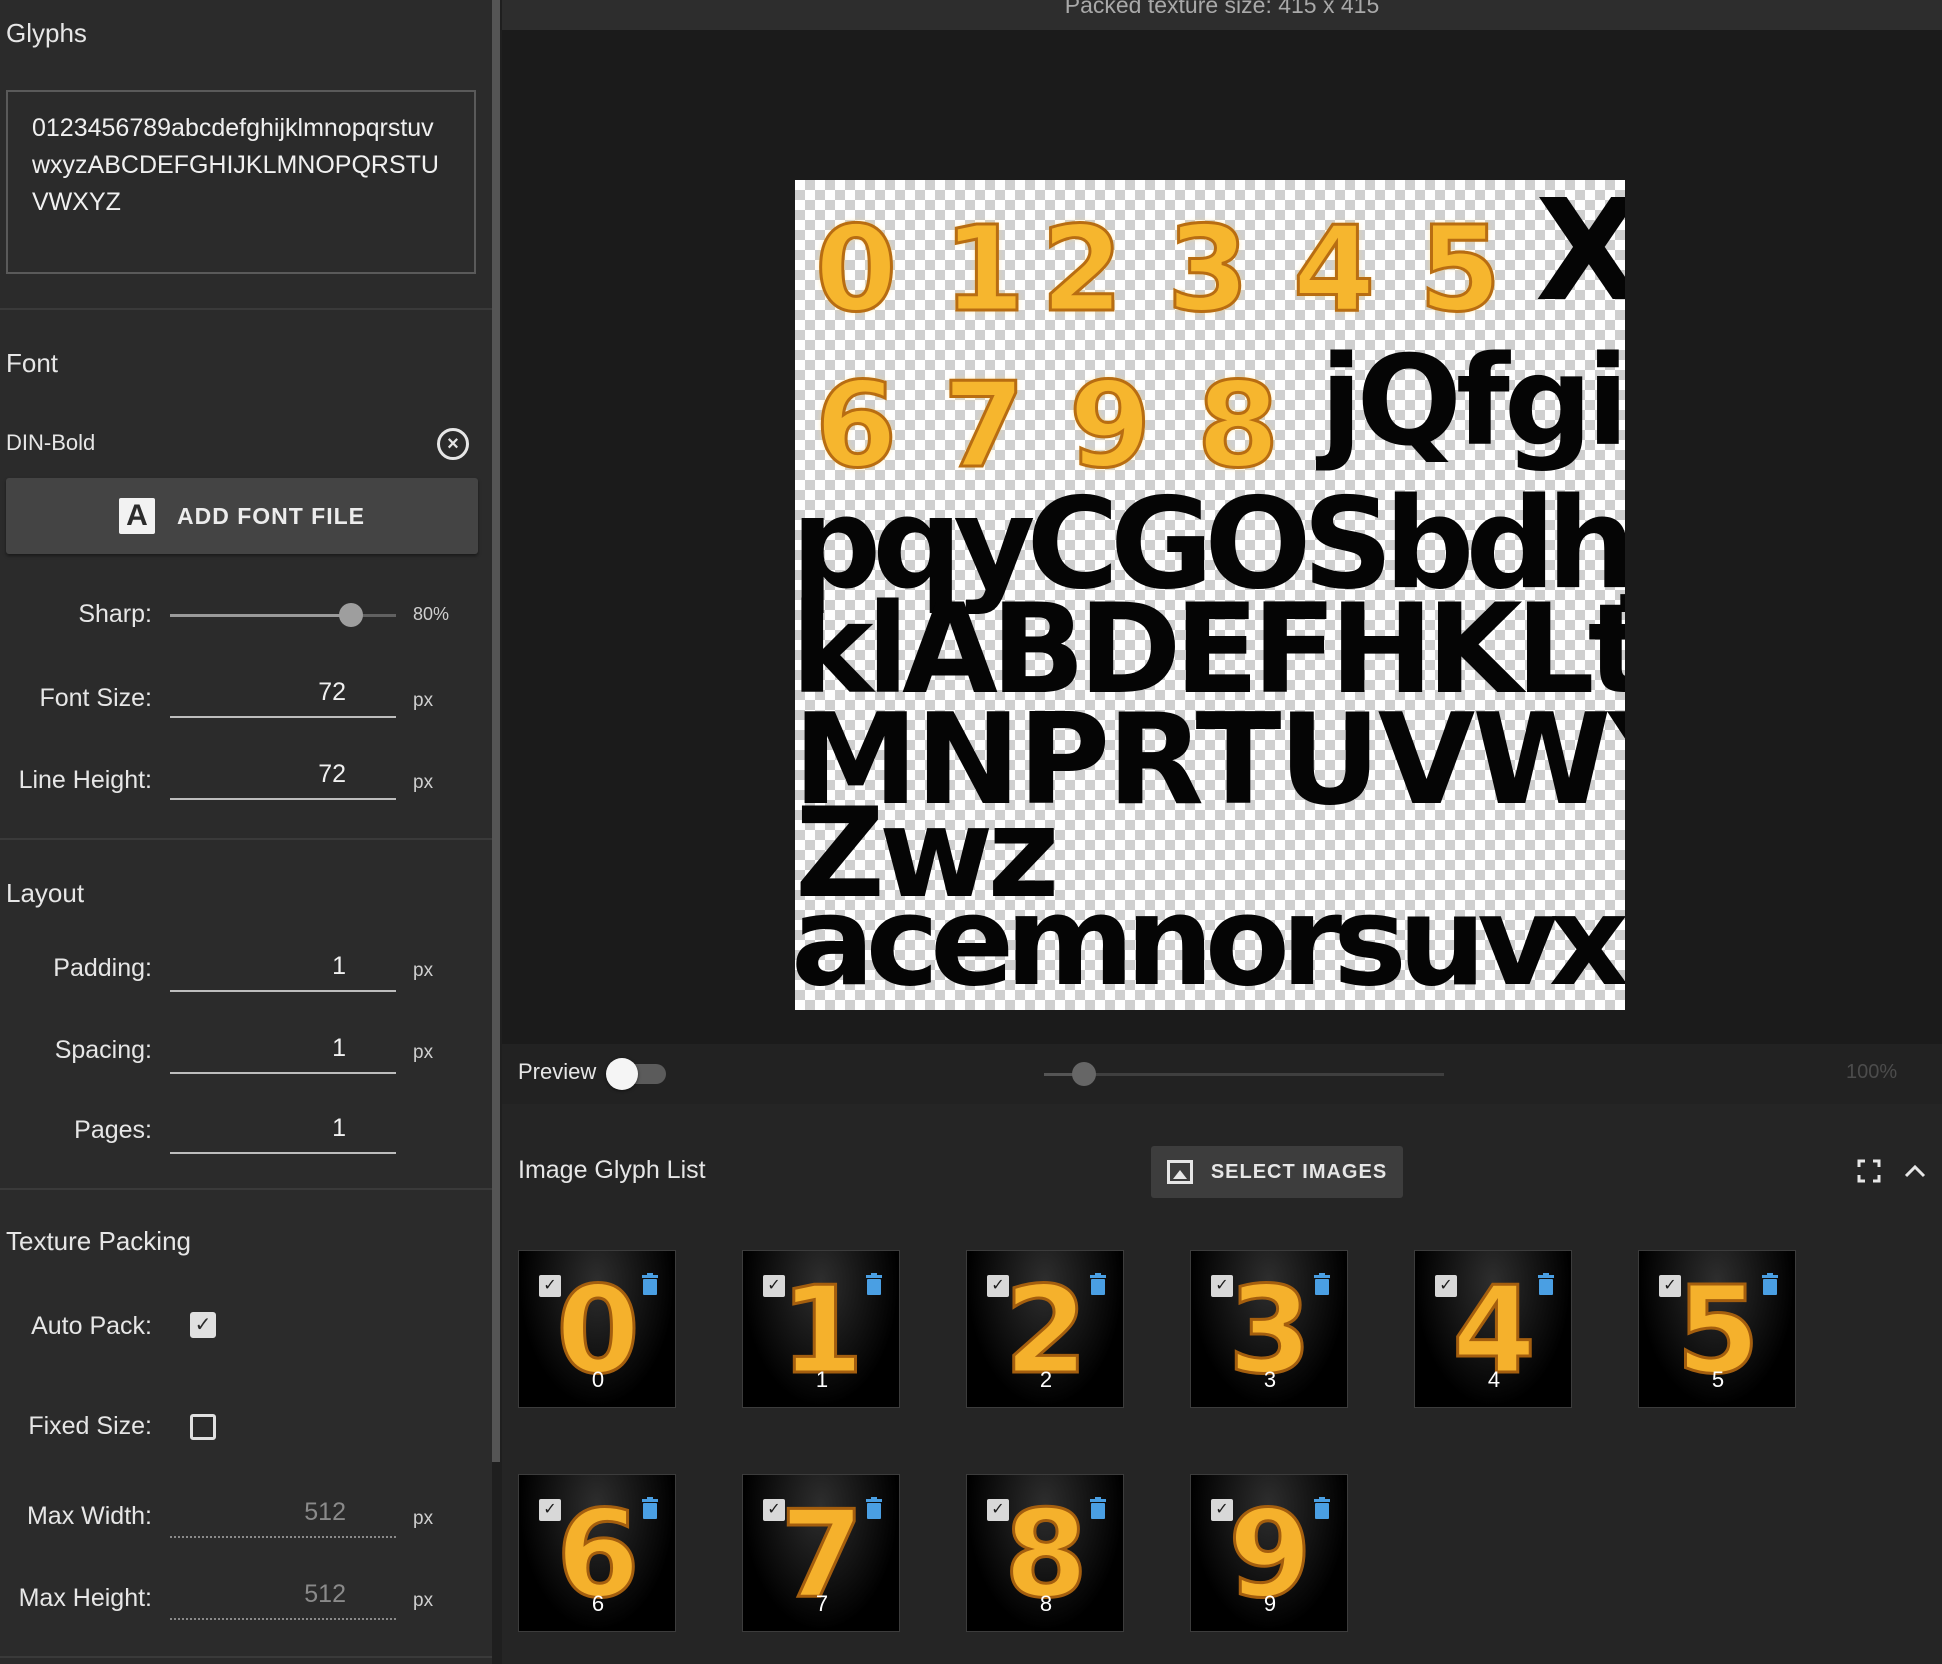 The image size is (1942, 1664). What do you see at coordinates (1869, 1171) in the screenshot?
I see `fullscreen-icon` at bounding box center [1869, 1171].